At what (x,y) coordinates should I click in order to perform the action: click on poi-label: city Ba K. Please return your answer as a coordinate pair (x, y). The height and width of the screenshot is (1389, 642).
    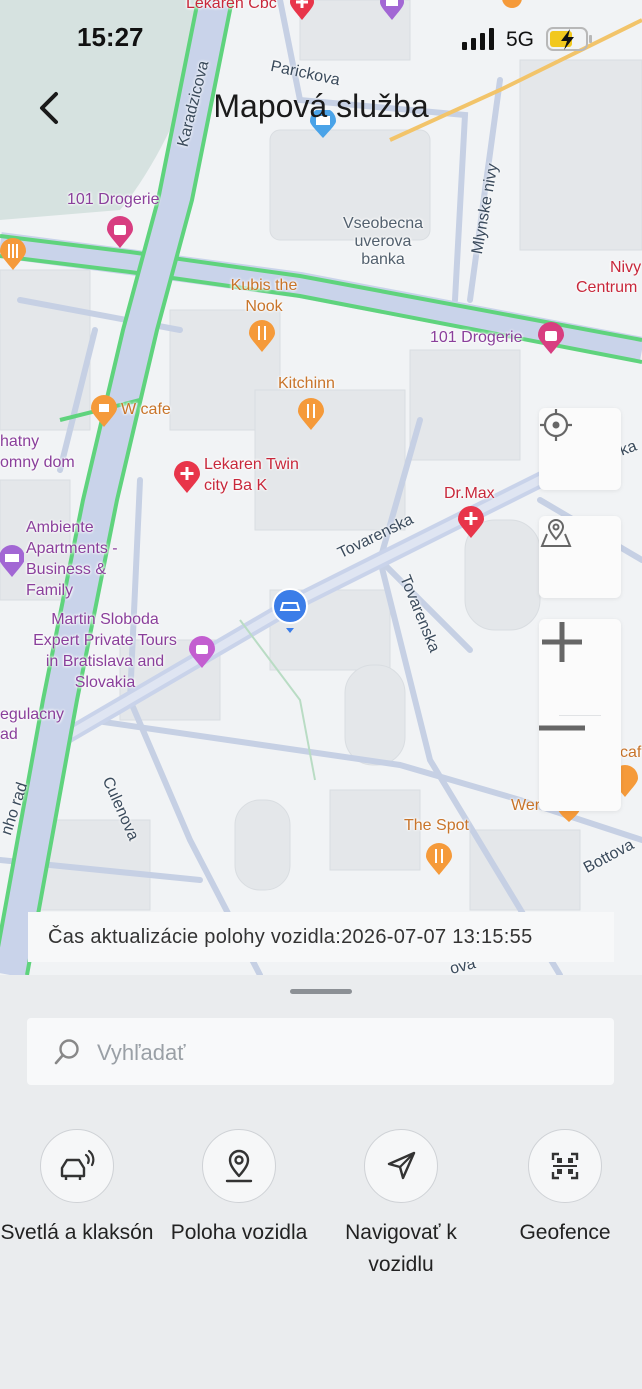
    Looking at the image, I should click on (236, 485).